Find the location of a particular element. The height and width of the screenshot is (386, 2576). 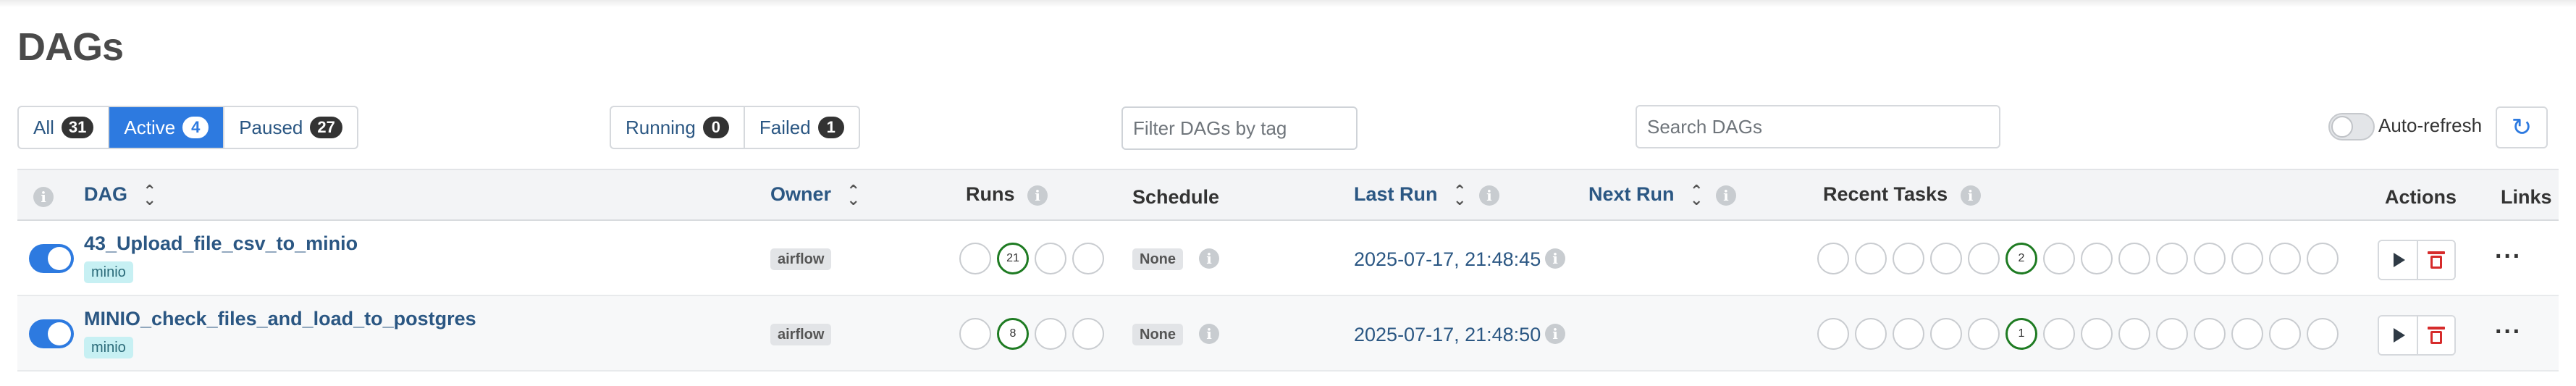

header-last-run: Last Run ⌃ ⌄ i is located at coordinates (1426, 194).